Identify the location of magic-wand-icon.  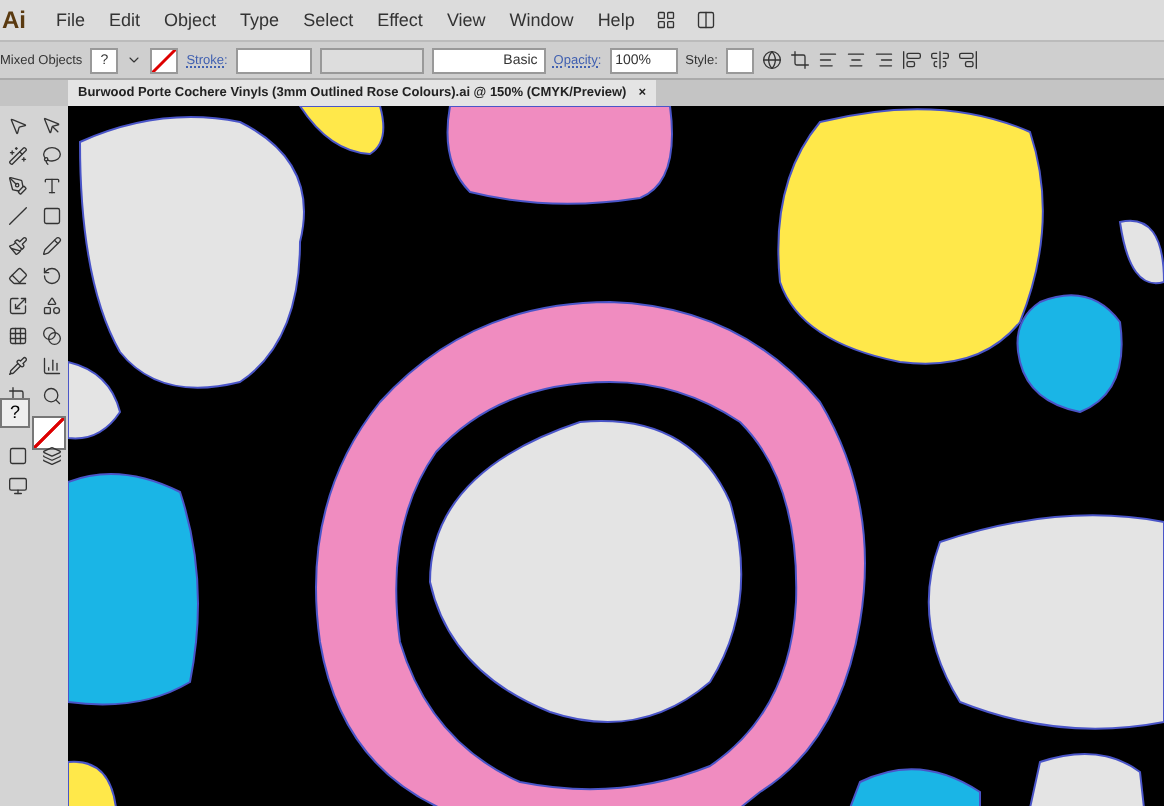
(17, 155).